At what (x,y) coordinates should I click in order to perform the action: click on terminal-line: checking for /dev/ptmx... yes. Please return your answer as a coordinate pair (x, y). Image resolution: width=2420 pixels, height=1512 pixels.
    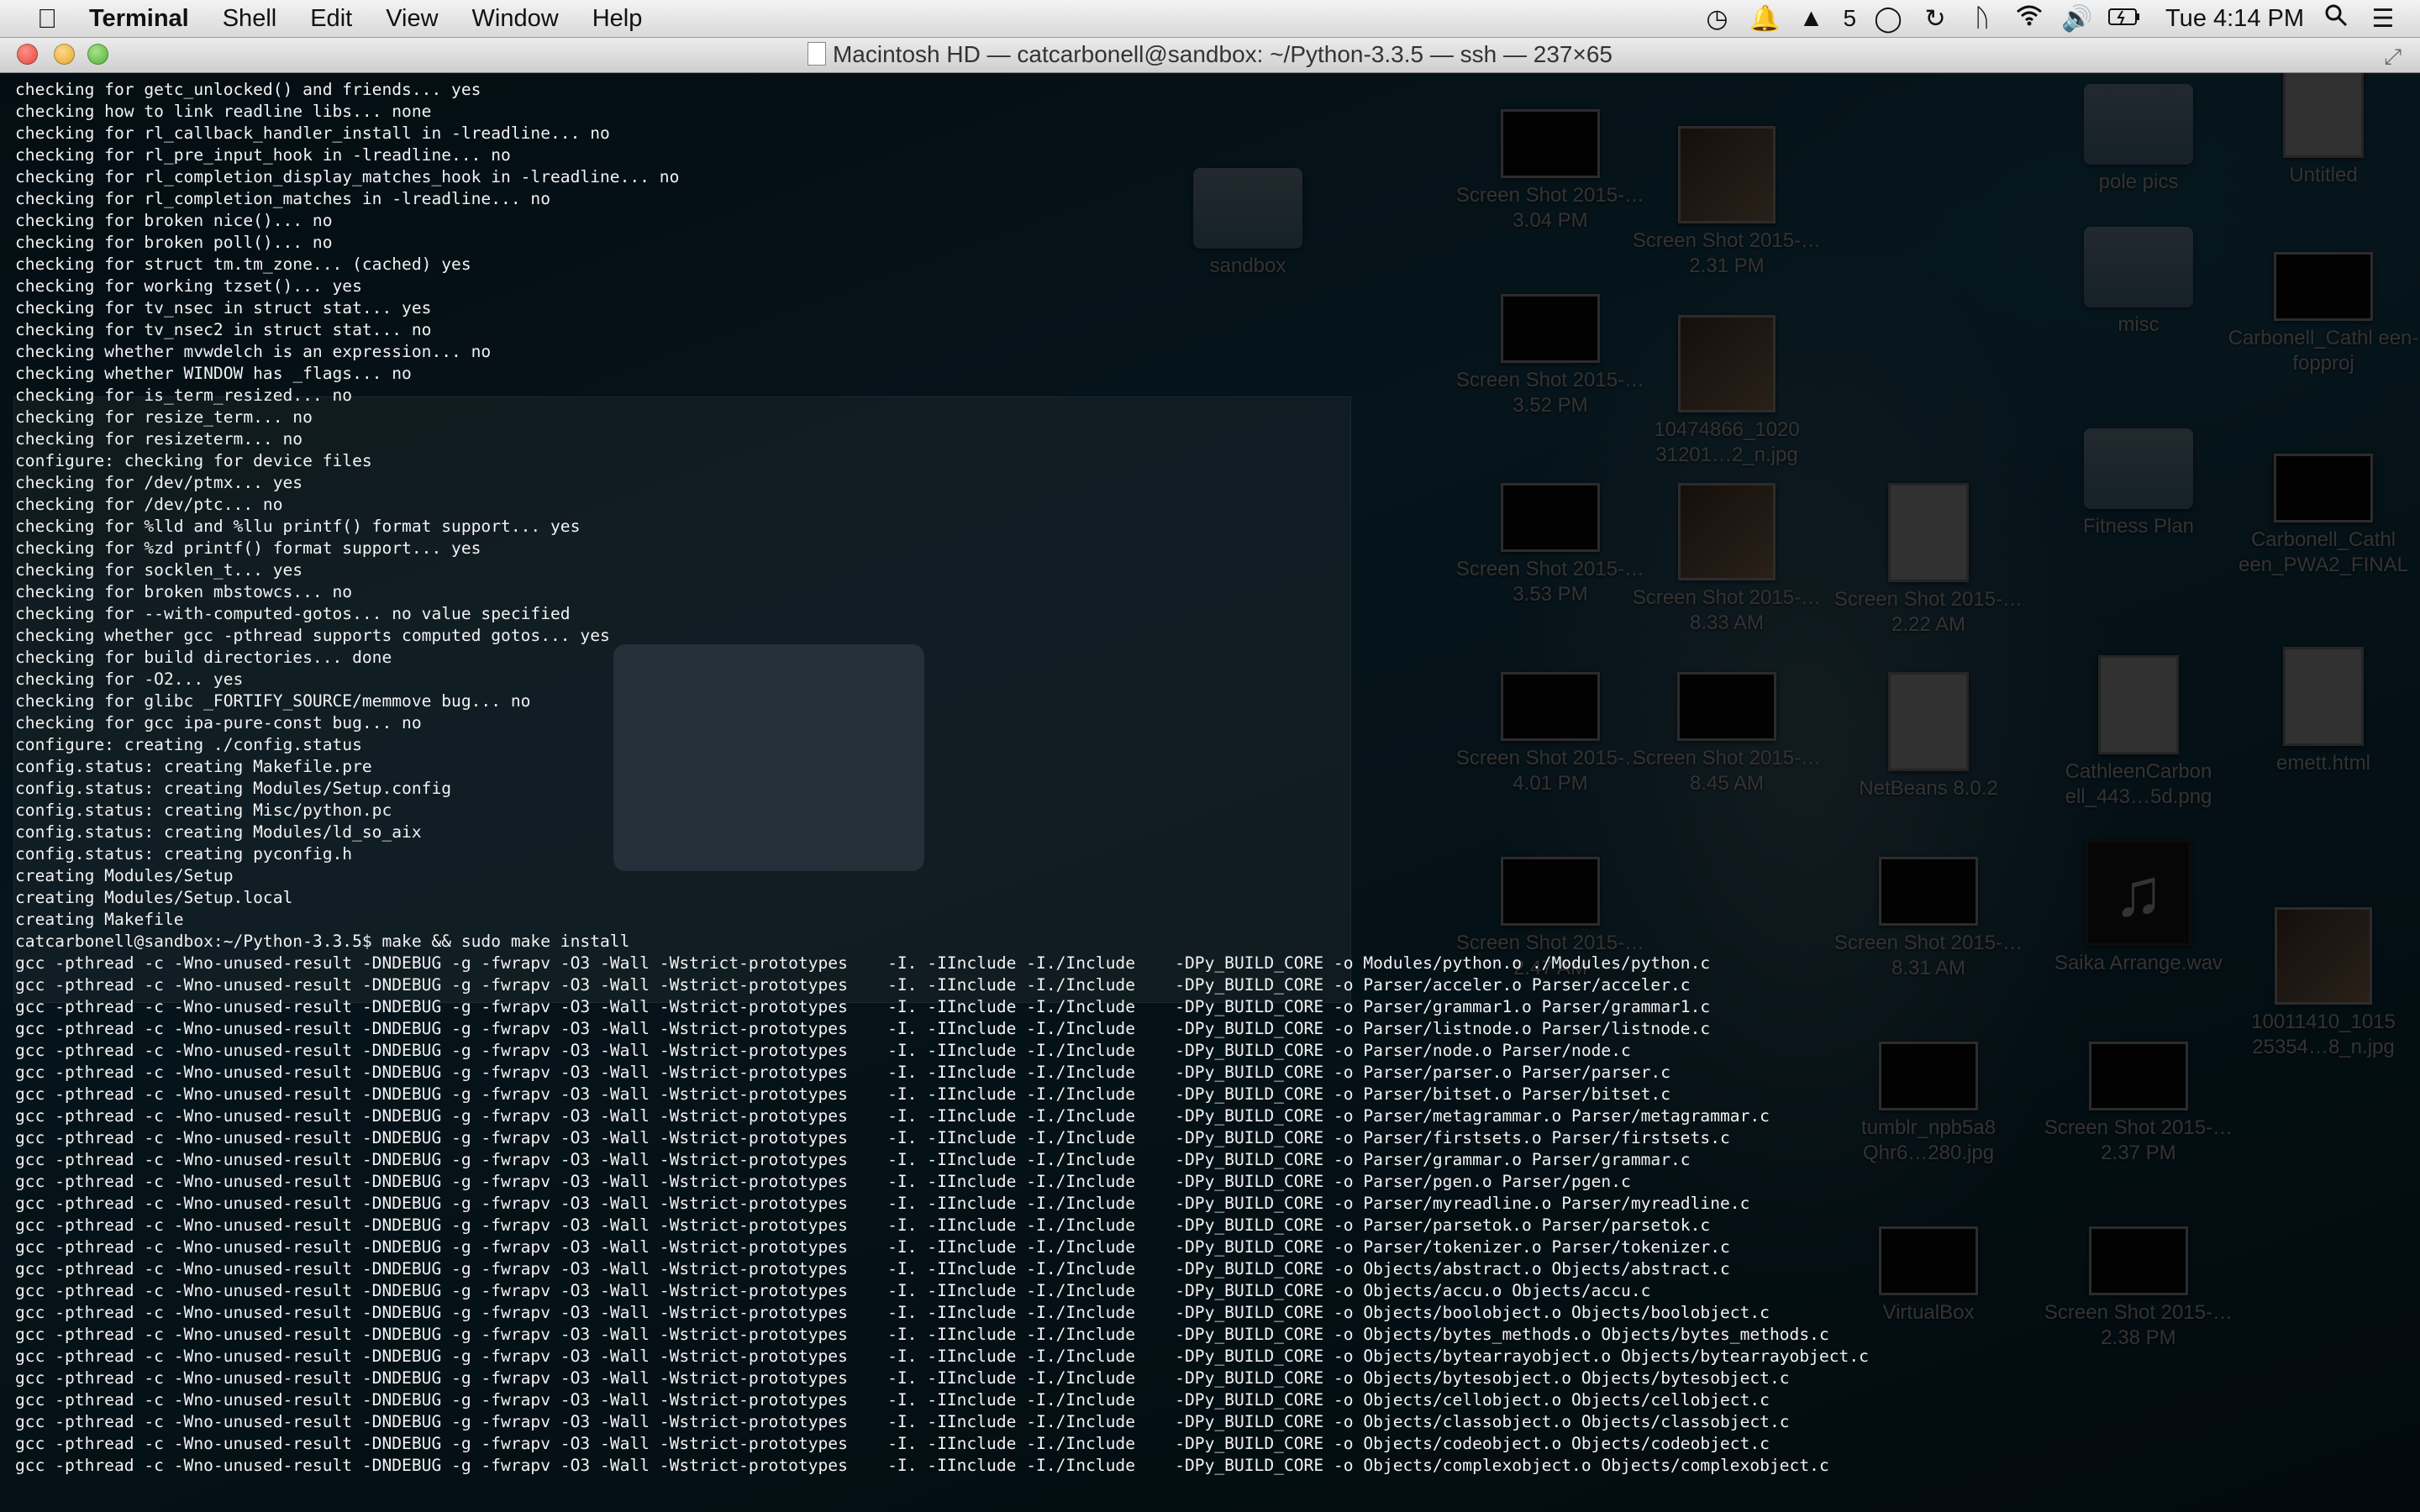
    Looking at the image, I should click on (159, 482).